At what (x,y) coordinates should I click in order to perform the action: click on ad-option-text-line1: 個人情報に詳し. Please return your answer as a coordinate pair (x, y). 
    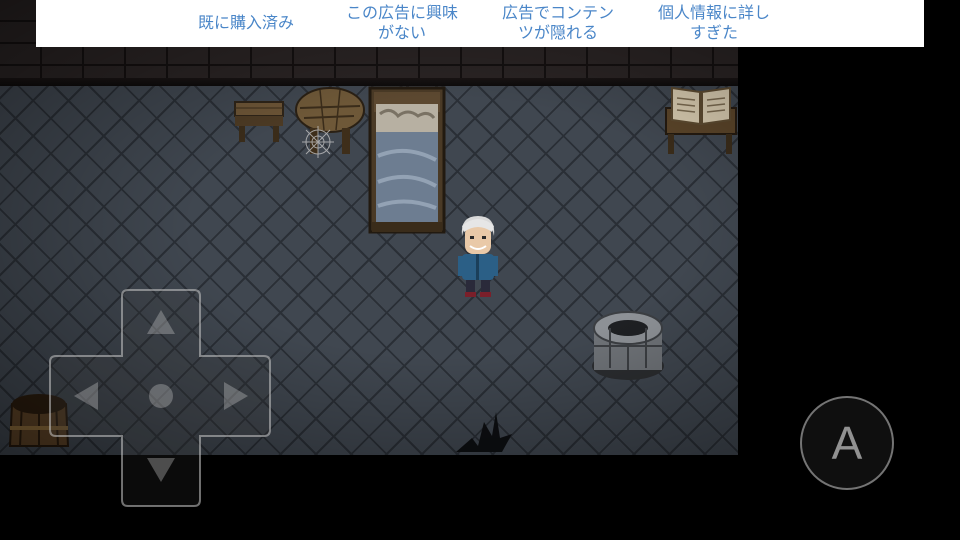
    Looking at the image, I should click on (713, 12).